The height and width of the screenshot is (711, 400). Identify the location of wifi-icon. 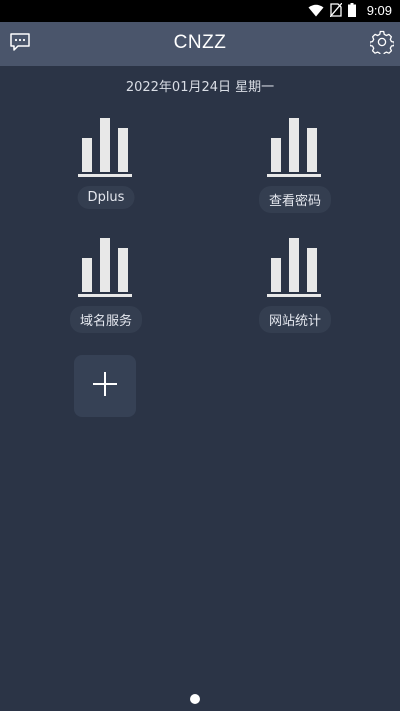
(316, 11).